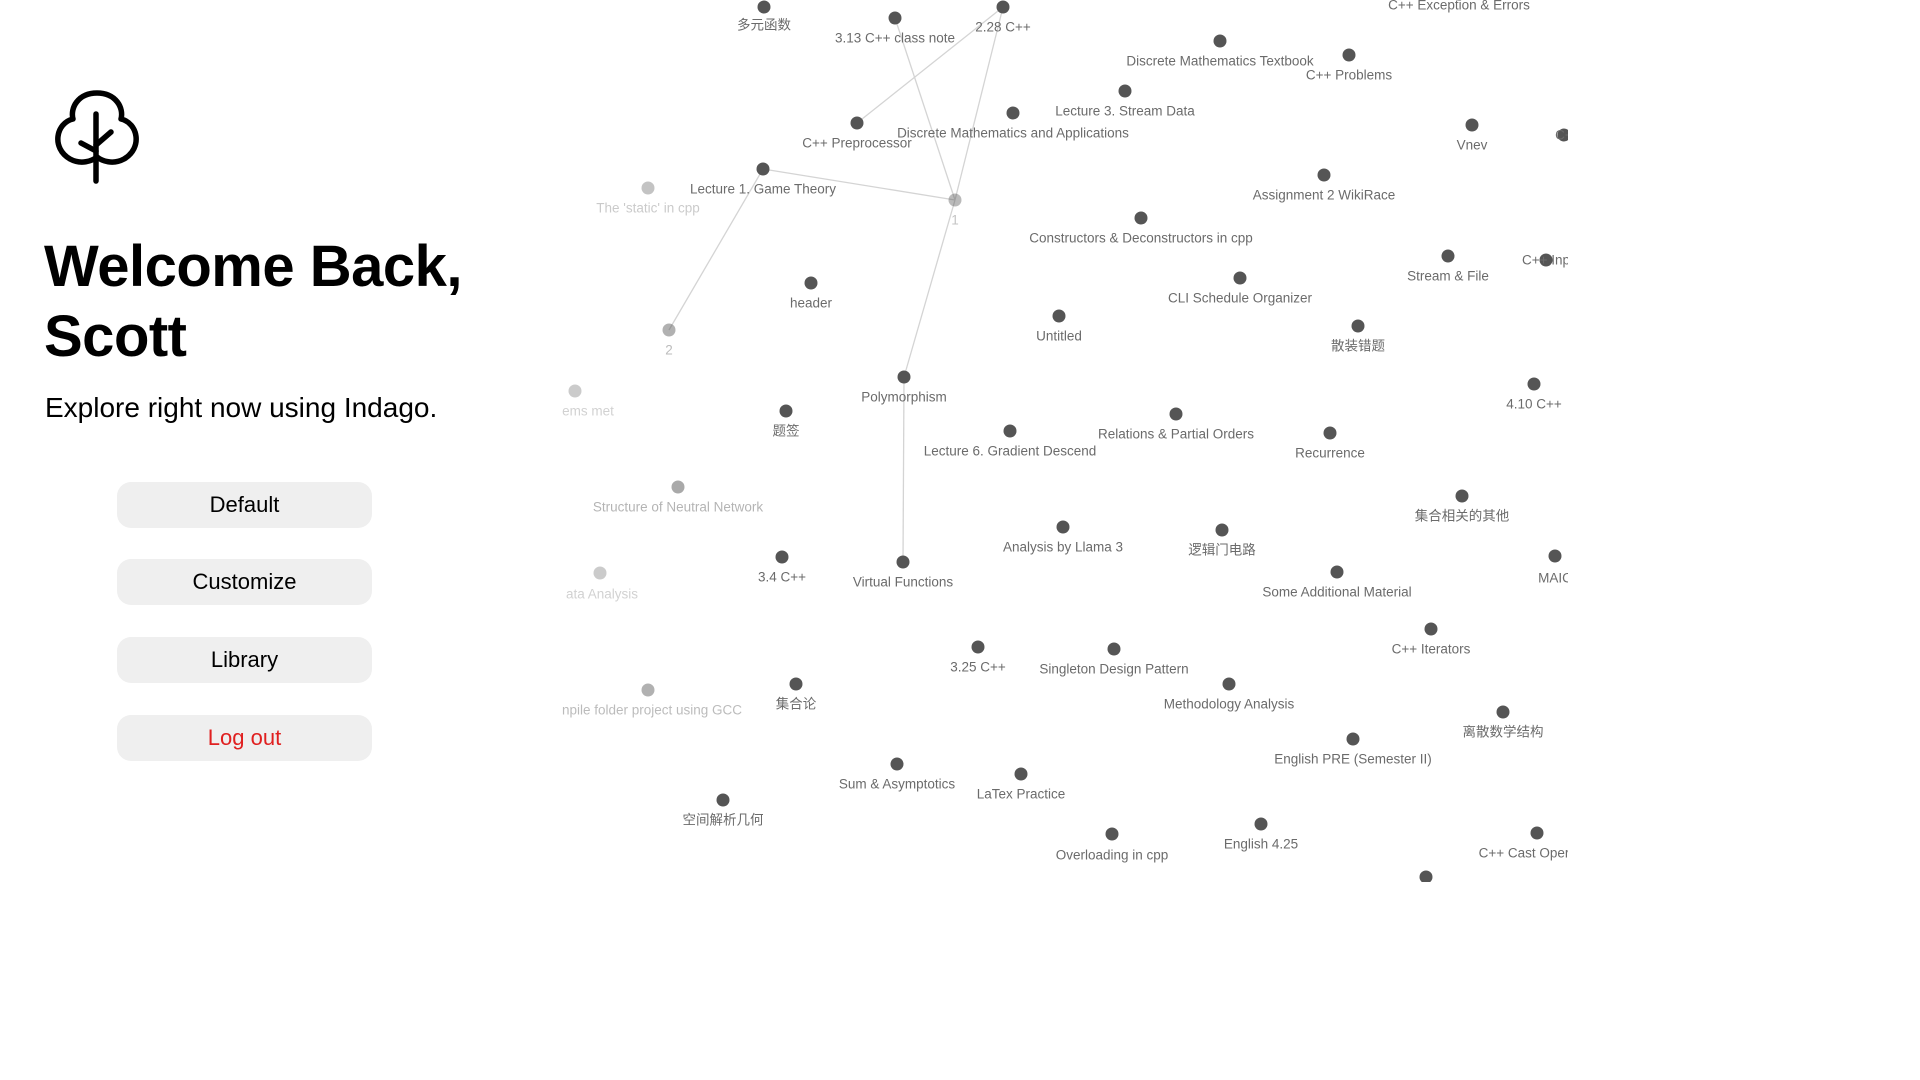  I want to click on graph-node-label: Sum & Asymptotics, so click(897, 784).